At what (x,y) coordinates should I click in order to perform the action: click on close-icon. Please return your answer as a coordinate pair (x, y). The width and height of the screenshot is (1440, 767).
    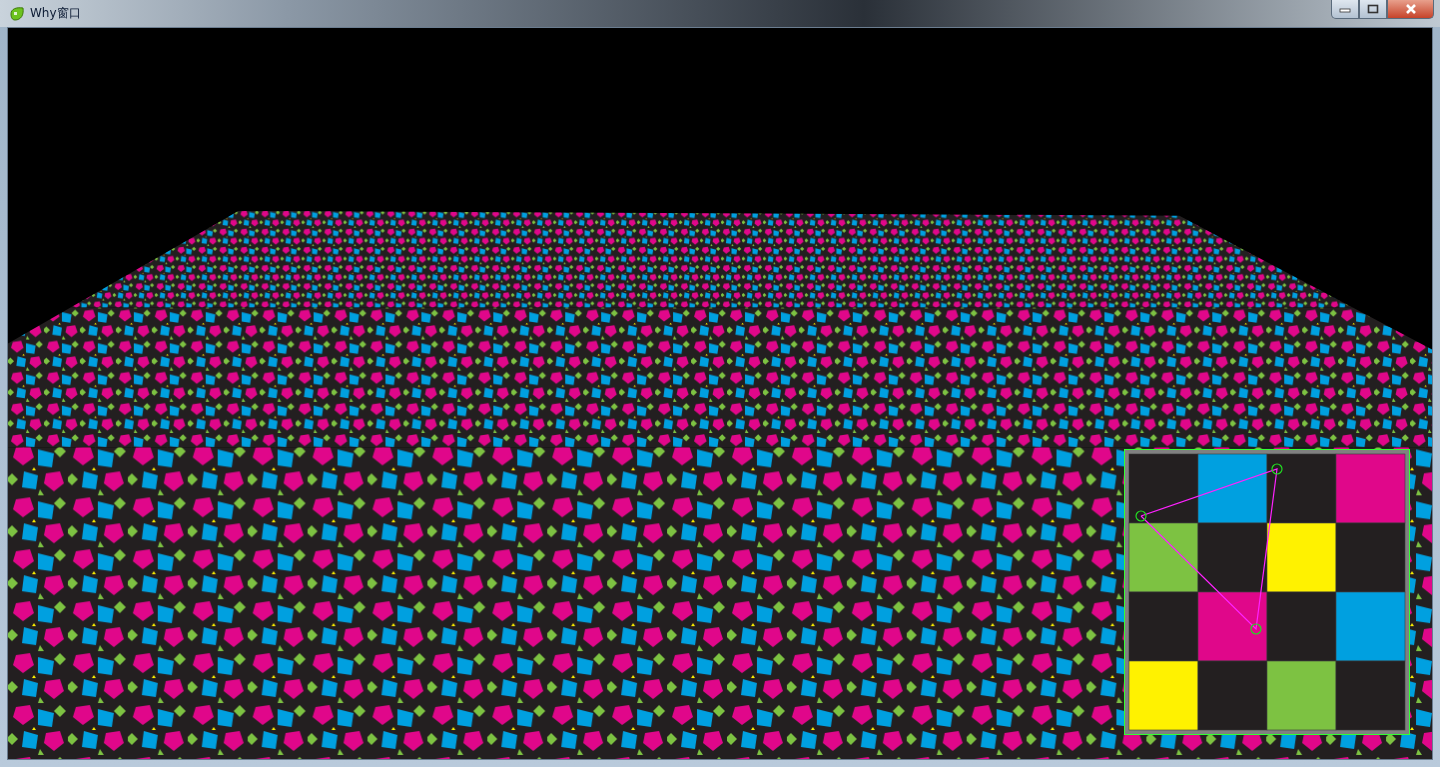
    Looking at the image, I should click on (1410, 9).